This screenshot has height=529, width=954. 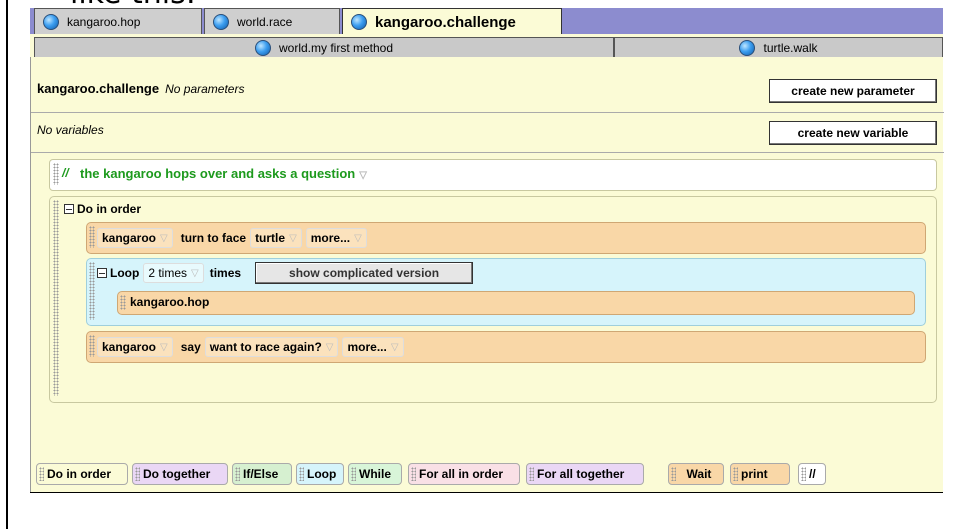 What do you see at coordinates (506, 238) in the screenshot?
I see `statement-turn-to-face: kangaroo ▽ turn to face turtle ▽ more... ▽` at bounding box center [506, 238].